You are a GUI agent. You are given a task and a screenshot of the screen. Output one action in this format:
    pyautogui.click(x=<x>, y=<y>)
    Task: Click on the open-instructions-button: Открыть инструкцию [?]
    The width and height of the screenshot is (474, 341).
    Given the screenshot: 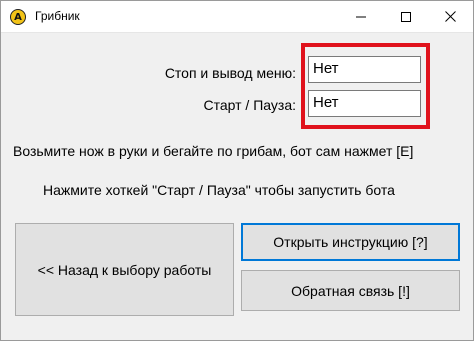 What is the action you would take?
    pyautogui.click(x=350, y=242)
    